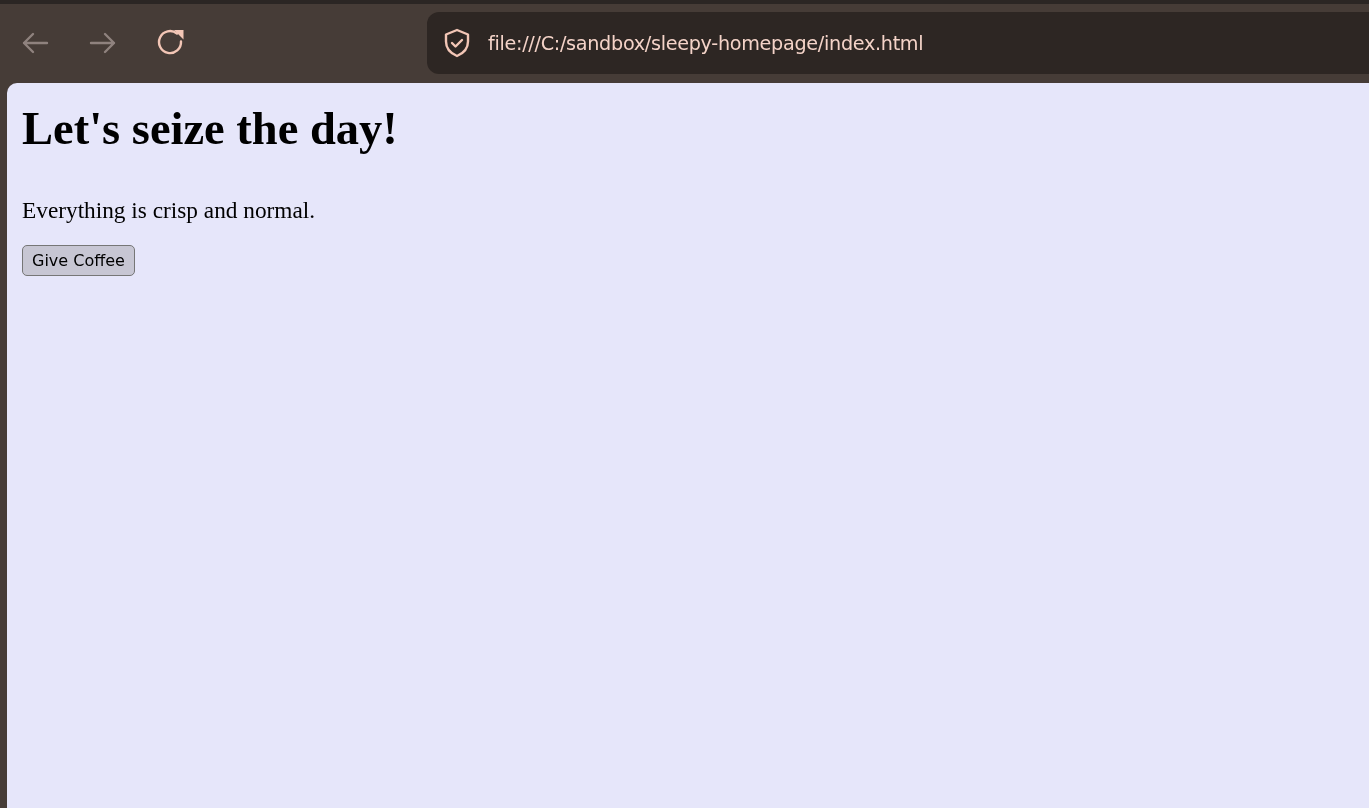  Describe the element at coordinates (169, 210) in the screenshot. I see `page-paragraph: Everything is crisp and normal.` at that location.